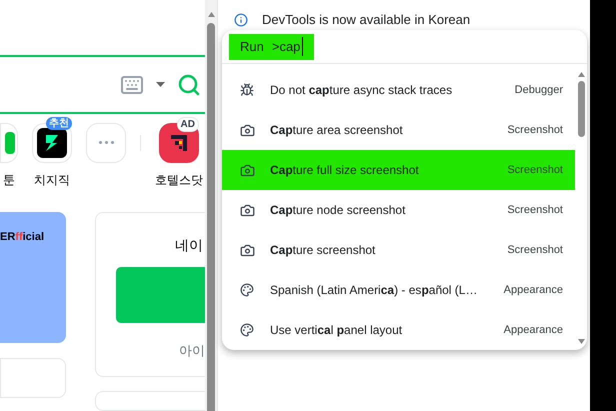  What do you see at coordinates (59, 123) in the screenshot?
I see `app-badge: 추천` at bounding box center [59, 123].